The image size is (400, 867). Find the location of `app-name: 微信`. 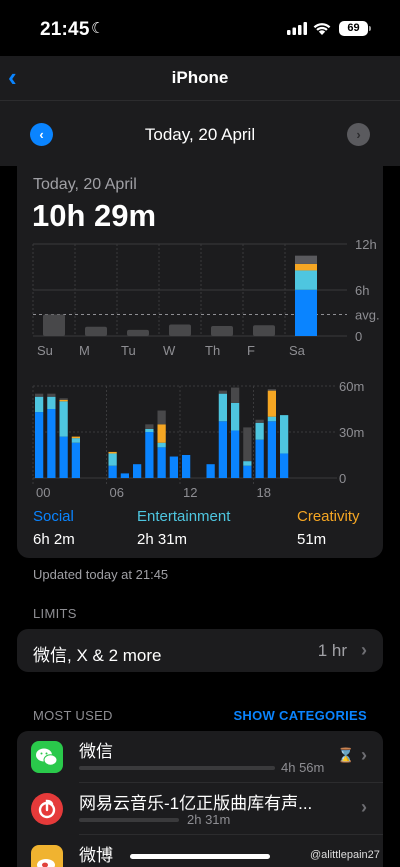

app-name: 微信 is located at coordinates (96, 751).